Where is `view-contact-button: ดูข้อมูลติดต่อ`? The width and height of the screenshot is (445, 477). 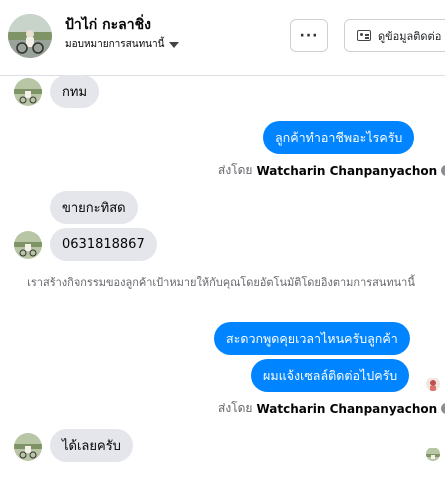 view-contact-button: ดูข้อมูลติดต่อ is located at coordinates (394, 35).